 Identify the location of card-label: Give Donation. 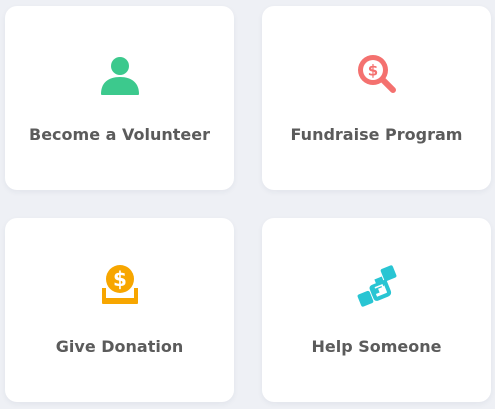
(119, 346).